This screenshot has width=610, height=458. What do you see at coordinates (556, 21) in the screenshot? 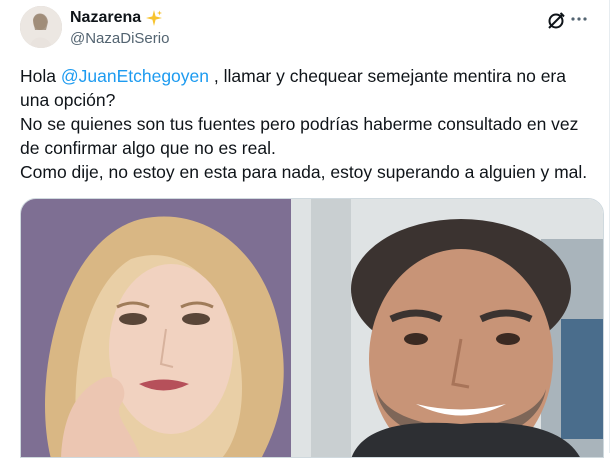
I see `grok-icon` at bounding box center [556, 21].